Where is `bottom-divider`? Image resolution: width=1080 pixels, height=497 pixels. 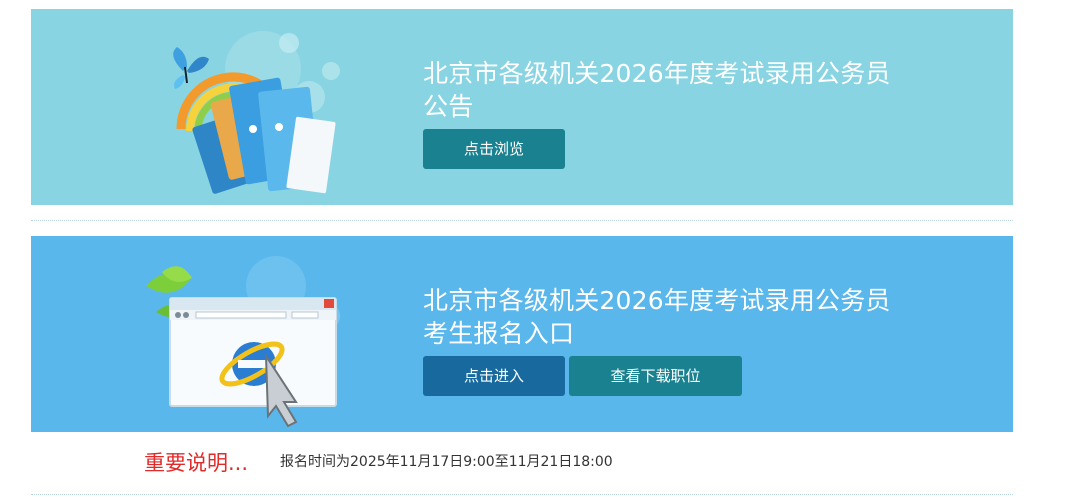
bottom-divider is located at coordinates (522, 494).